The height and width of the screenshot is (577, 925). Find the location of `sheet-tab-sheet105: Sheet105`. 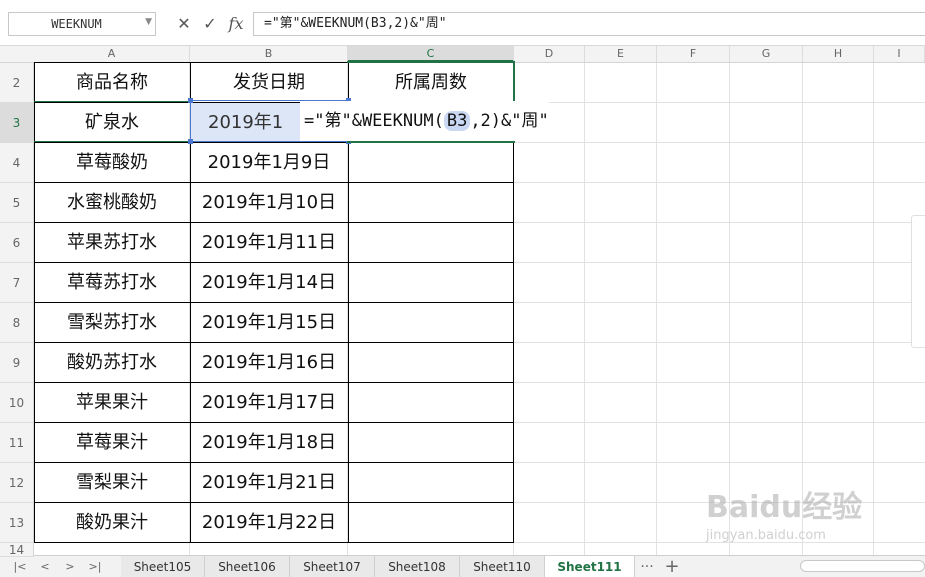

sheet-tab-sheet105: Sheet105 is located at coordinates (163, 566).